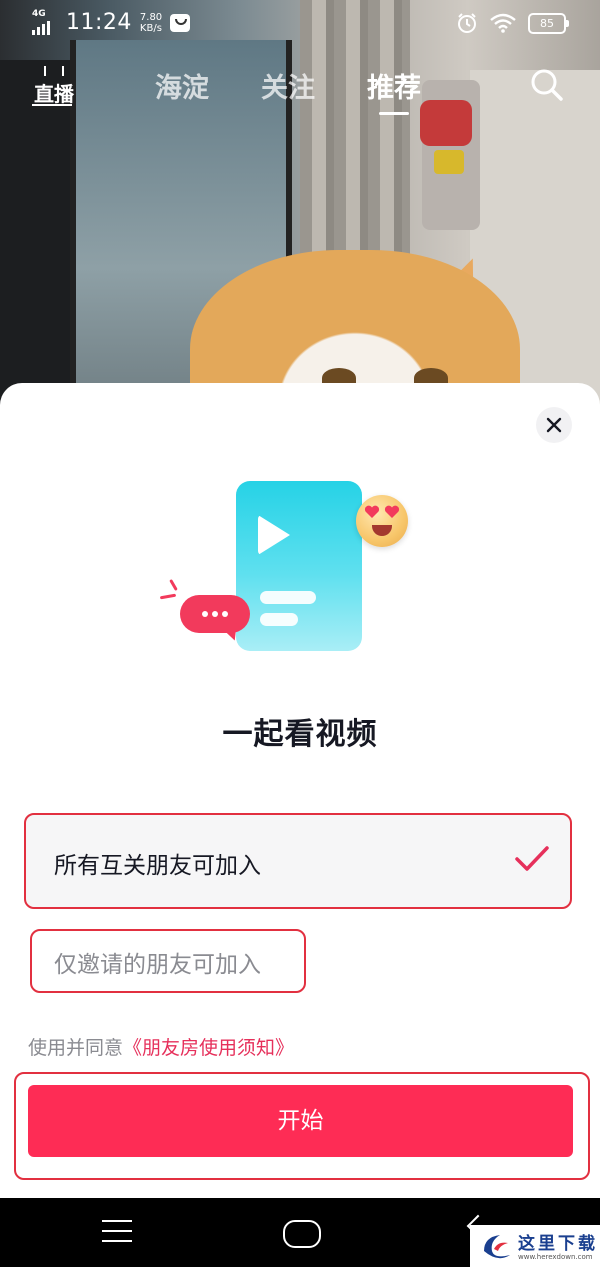  I want to click on watermark-url: www.herexdown.com, so click(555, 1257).